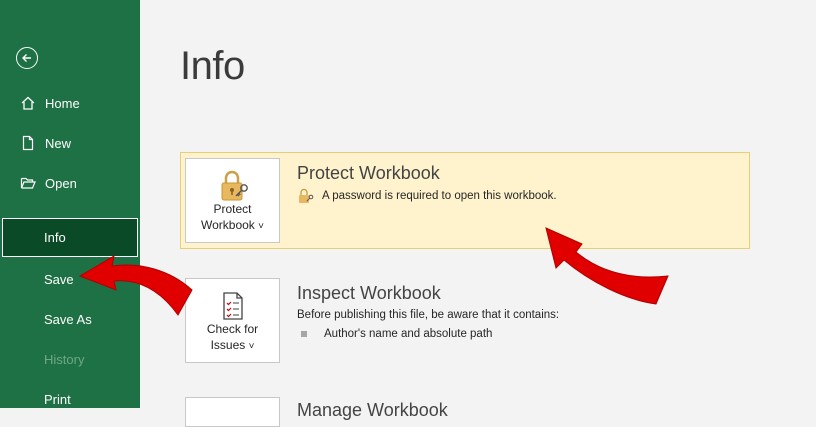  I want to click on red-arrow-to-protect-icon, so click(607, 266).